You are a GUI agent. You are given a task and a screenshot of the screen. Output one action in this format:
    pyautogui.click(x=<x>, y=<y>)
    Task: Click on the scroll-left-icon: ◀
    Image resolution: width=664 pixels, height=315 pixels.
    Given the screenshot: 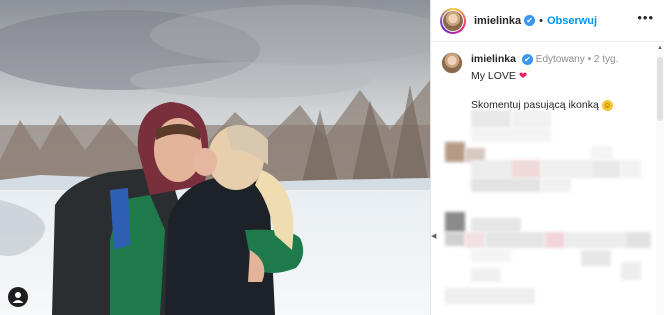 What is the action you would take?
    pyautogui.click(x=433, y=236)
    